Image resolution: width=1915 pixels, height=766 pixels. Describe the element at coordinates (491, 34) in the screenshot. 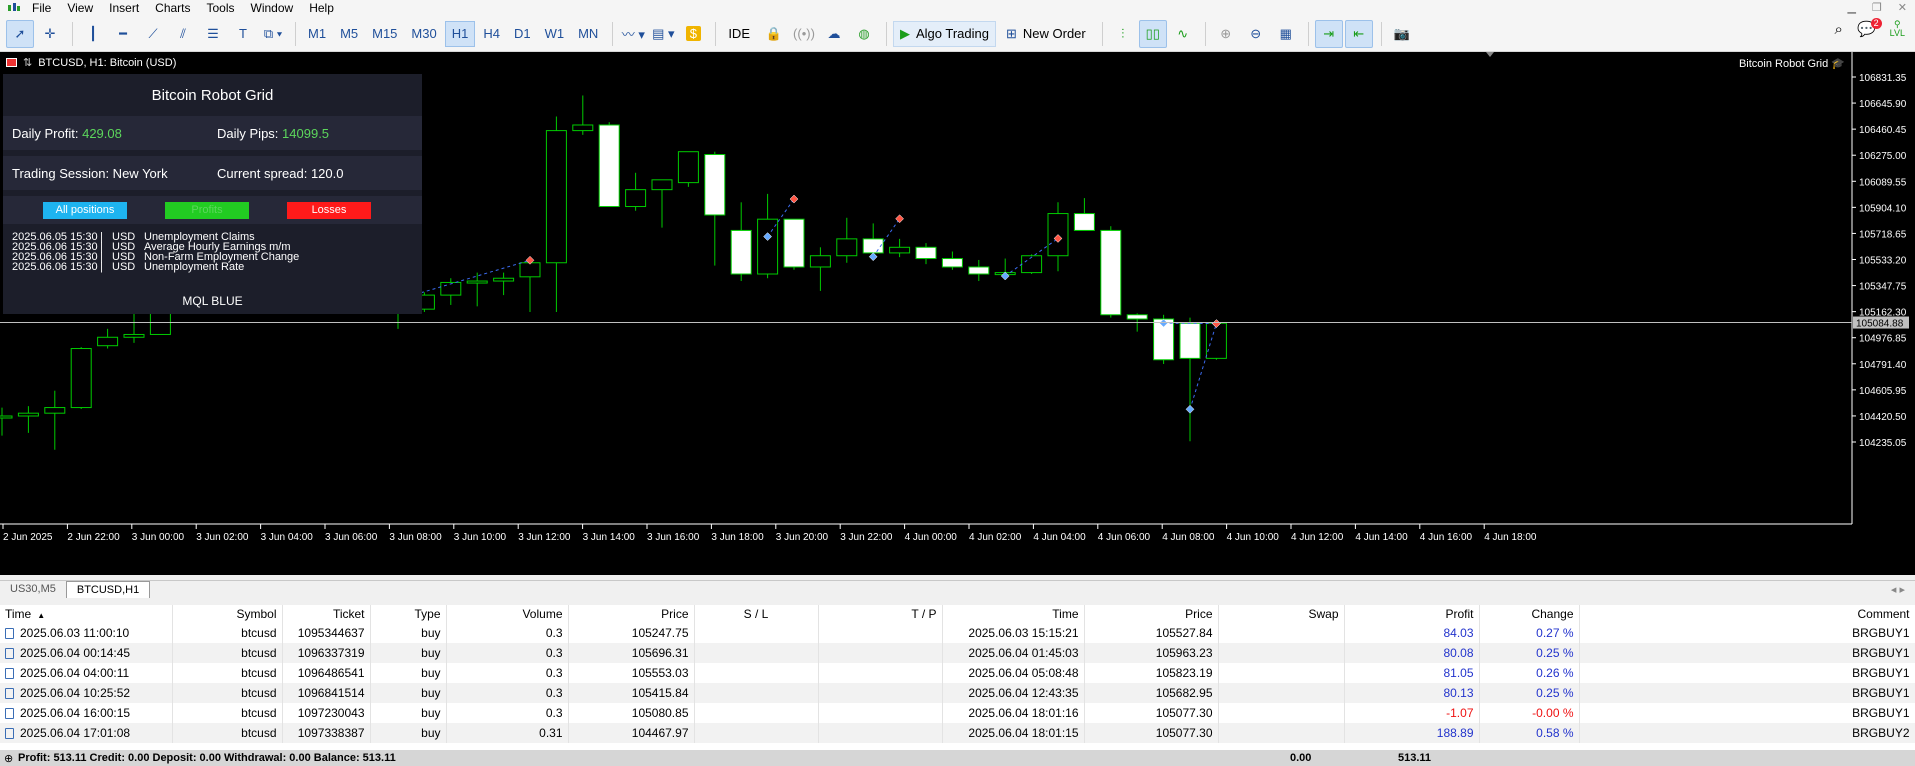

I see `timeframe-h4: H4` at that location.